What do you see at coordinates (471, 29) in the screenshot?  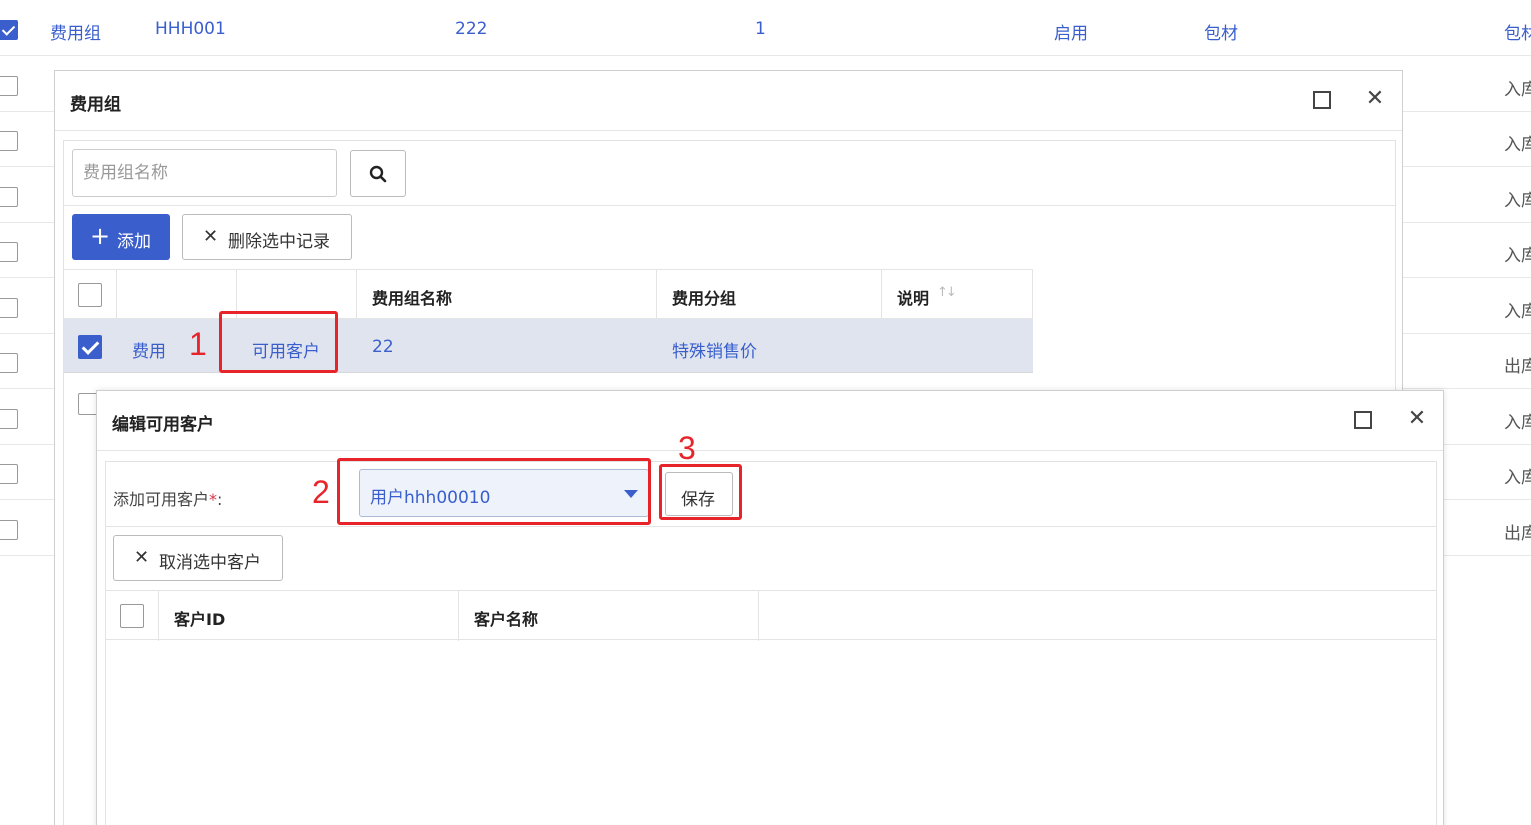 I see `cell-value: 222` at bounding box center [471, 29].